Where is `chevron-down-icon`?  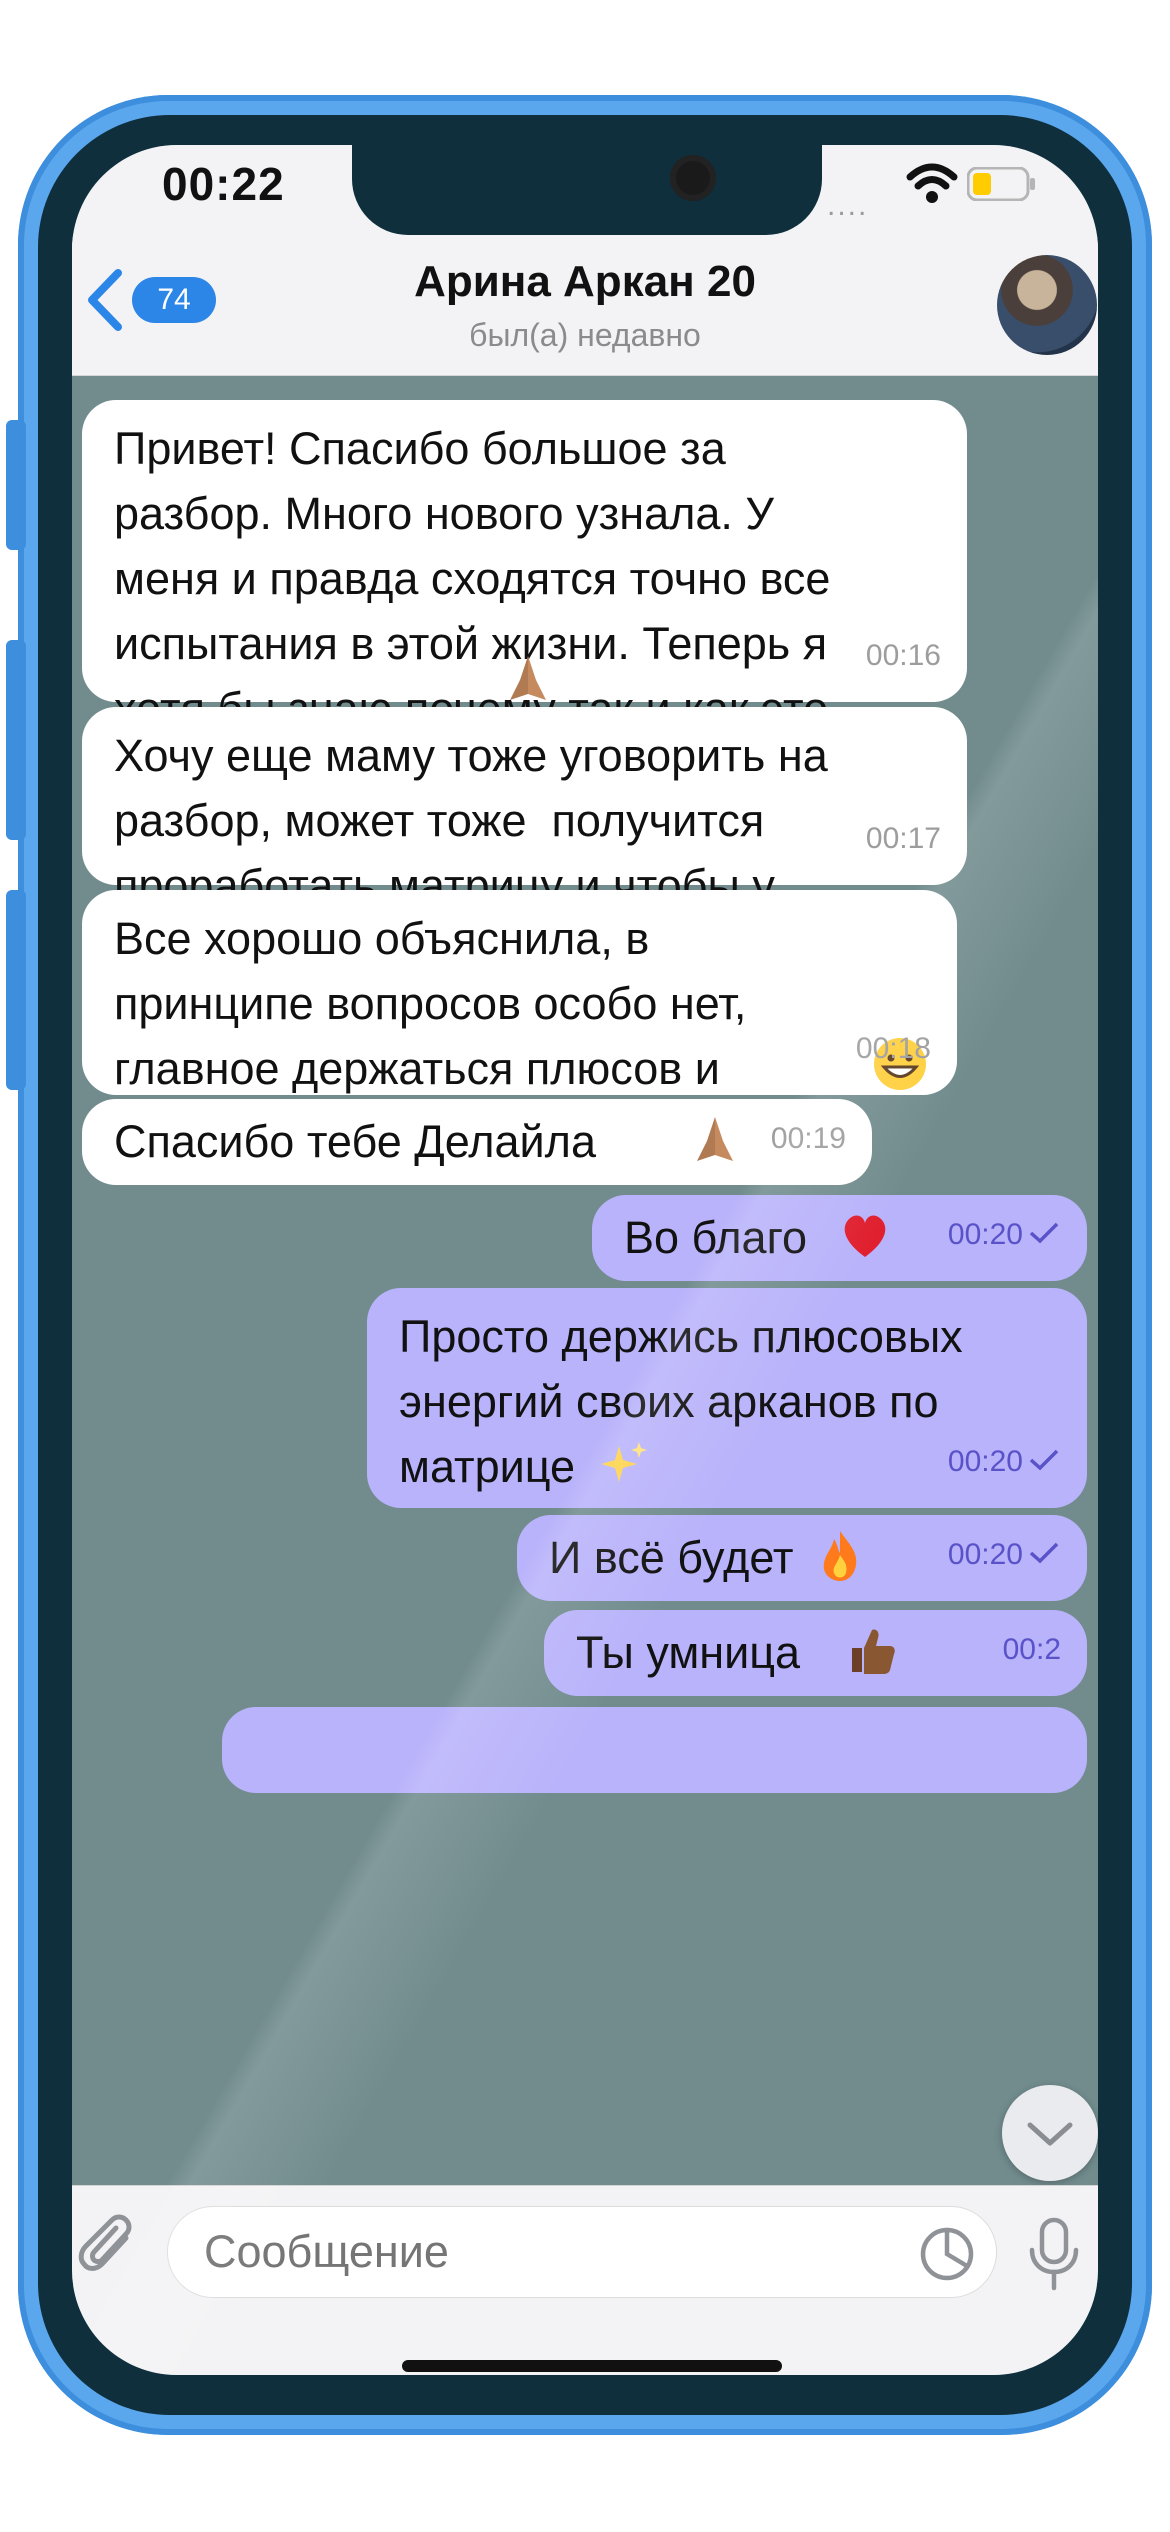
chevron-down-icon is located at coordinates (1050, 2134).